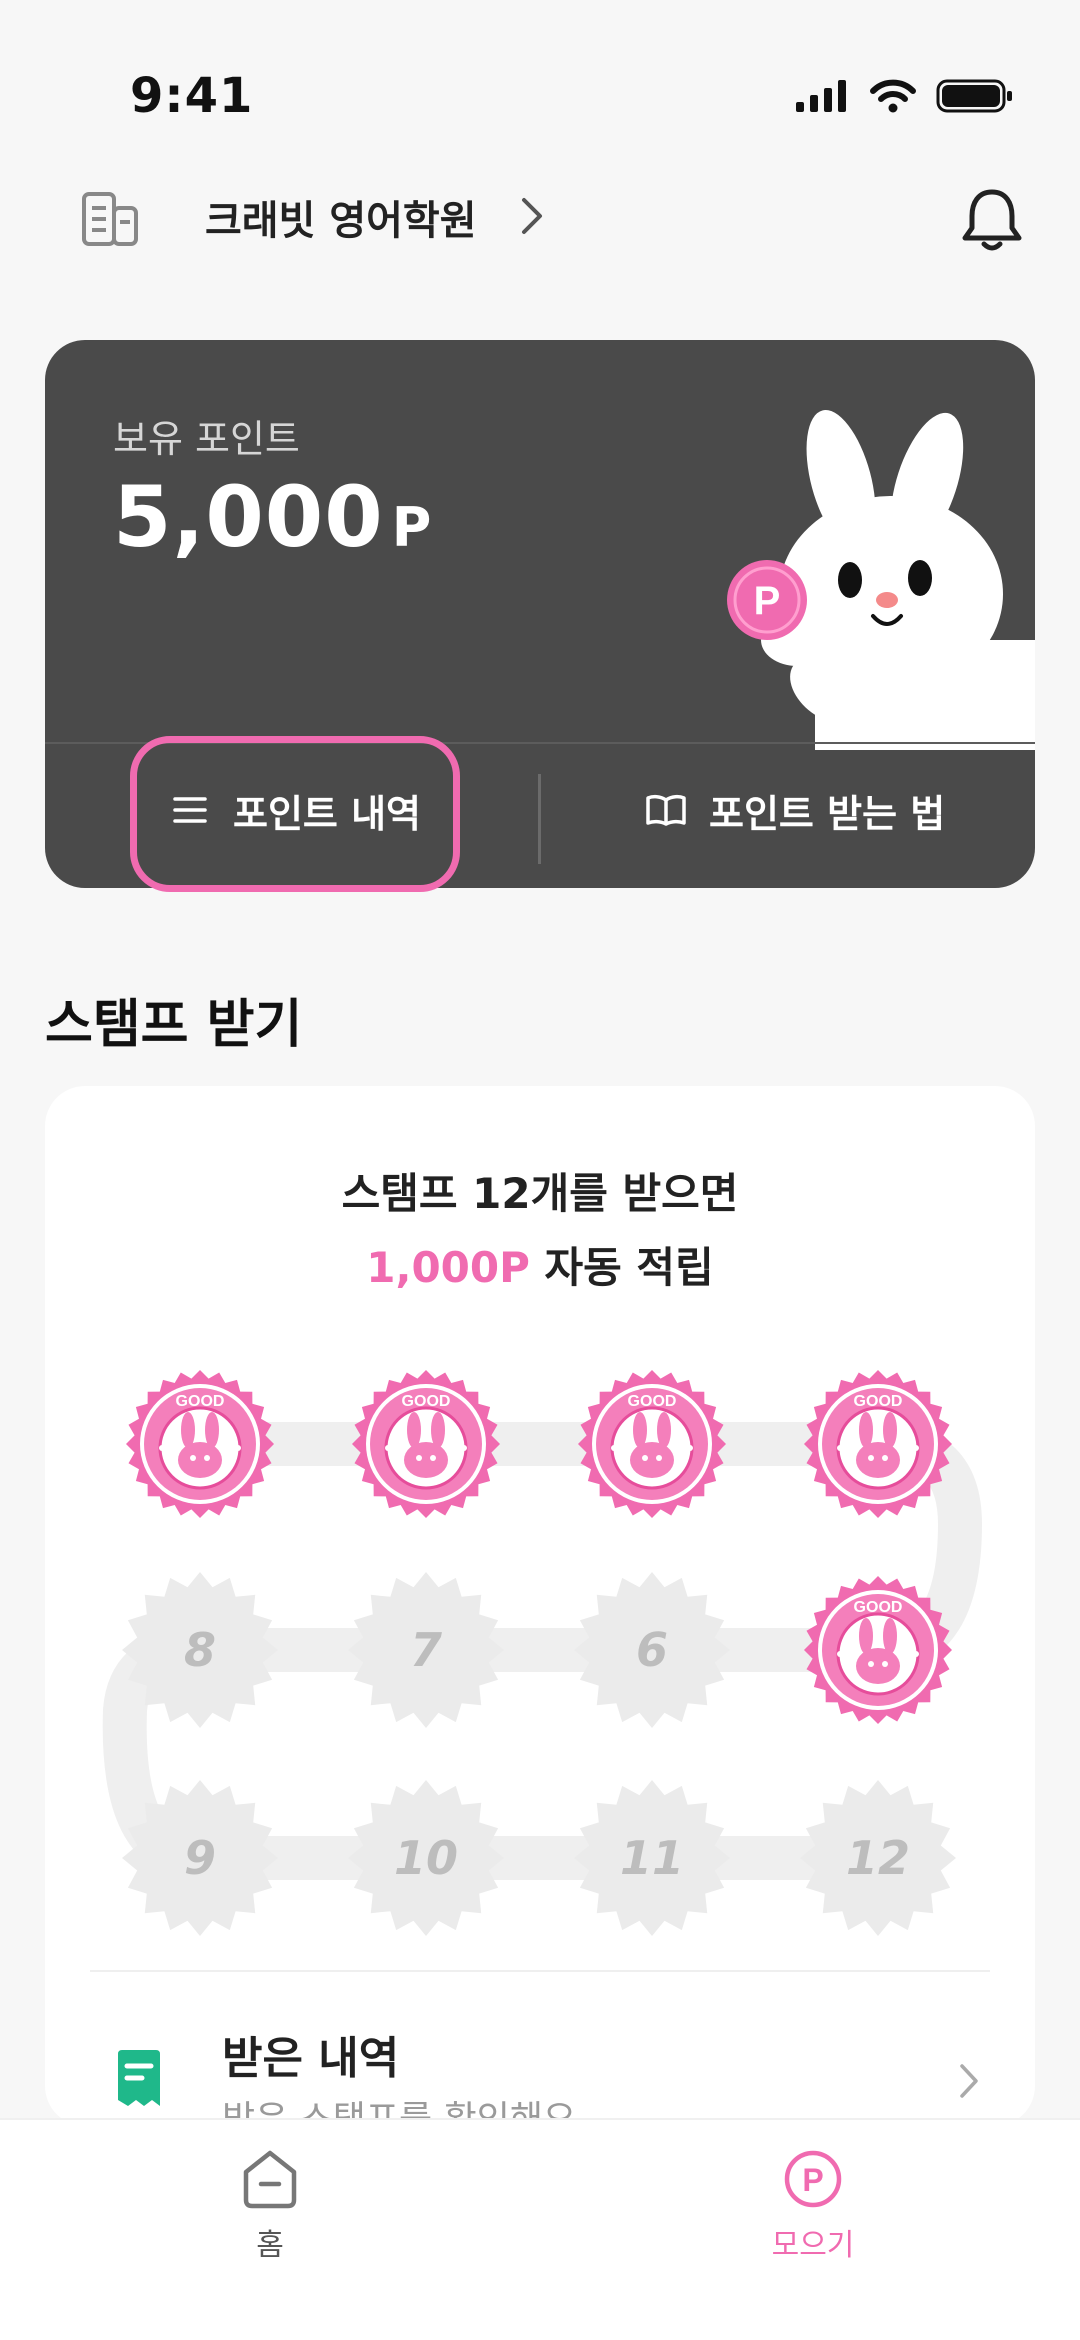 The image size is (1080, 2340). Describe the element at coordinates (448, 1267) in the screenshot. I see `reward-amount: 1,000P` at that location.